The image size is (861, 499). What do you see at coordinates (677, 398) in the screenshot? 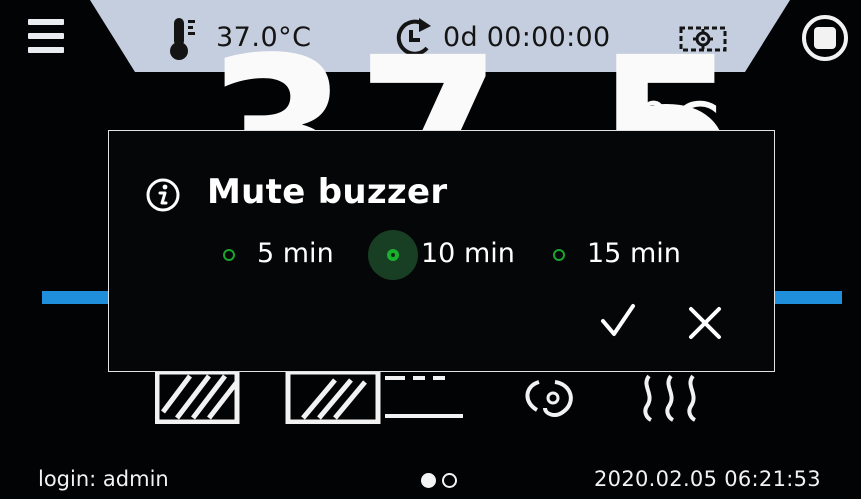
I see `heating-icon` at bounding box center [677, 398].